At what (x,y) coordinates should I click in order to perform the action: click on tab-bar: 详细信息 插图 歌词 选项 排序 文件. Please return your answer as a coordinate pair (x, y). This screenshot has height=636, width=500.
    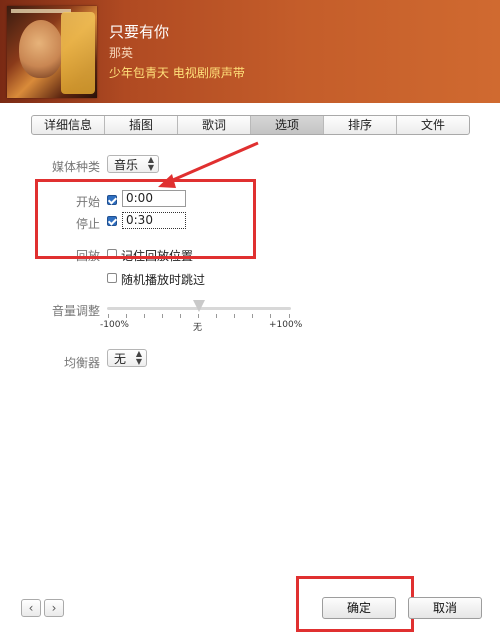
    Looking at the image, I should click on (250, 125).